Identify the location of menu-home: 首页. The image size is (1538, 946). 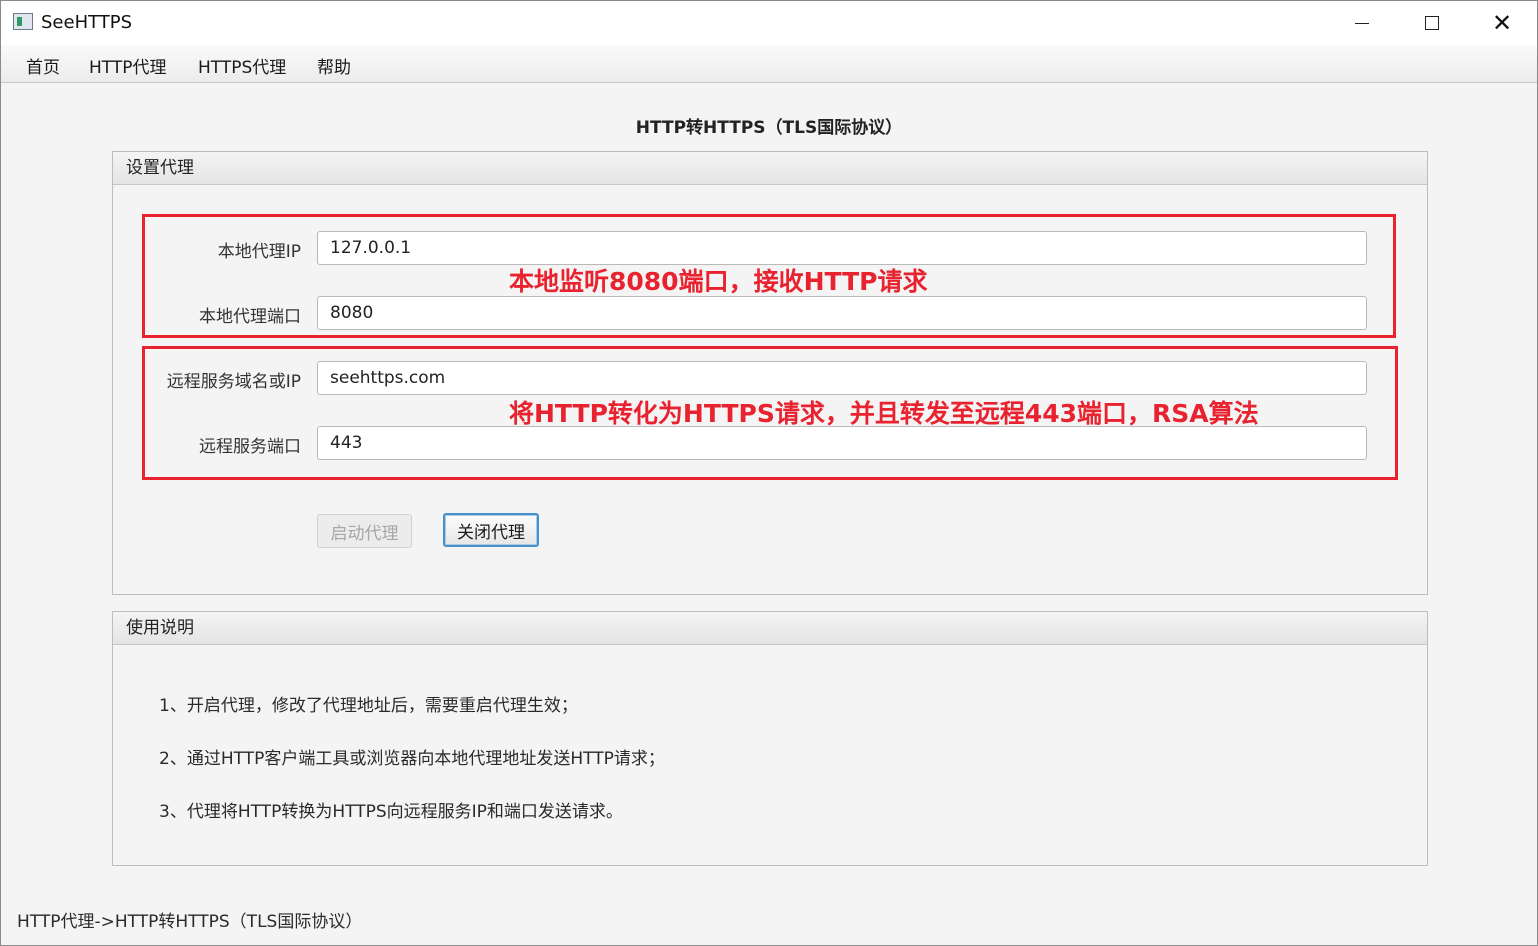
(43, 65).